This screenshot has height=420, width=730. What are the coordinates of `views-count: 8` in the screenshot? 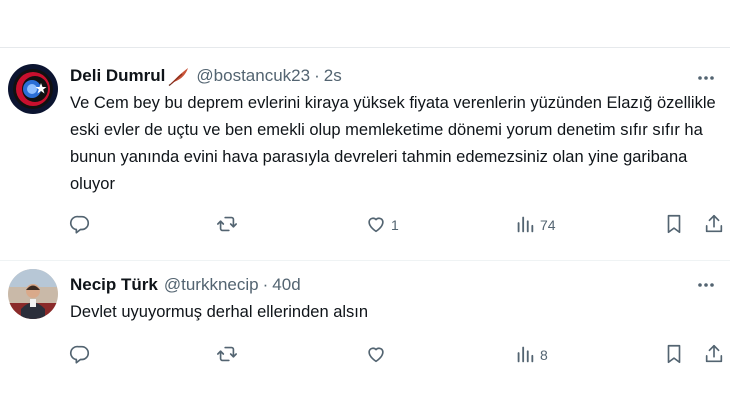 It's located at (544, 355).